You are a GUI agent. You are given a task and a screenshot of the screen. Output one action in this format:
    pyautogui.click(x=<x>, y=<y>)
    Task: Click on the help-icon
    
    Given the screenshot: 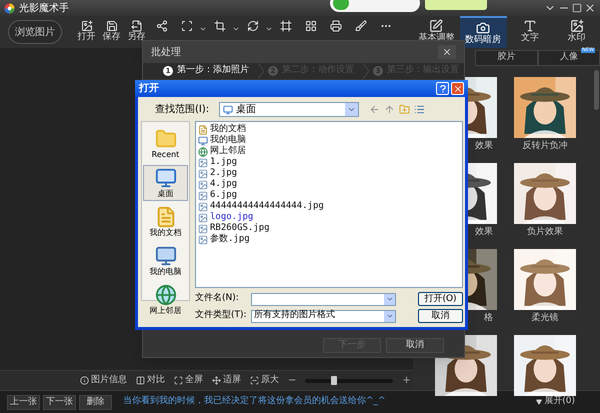 What is the action you would take?
    pyautogui.click(x=443, y=88)
    